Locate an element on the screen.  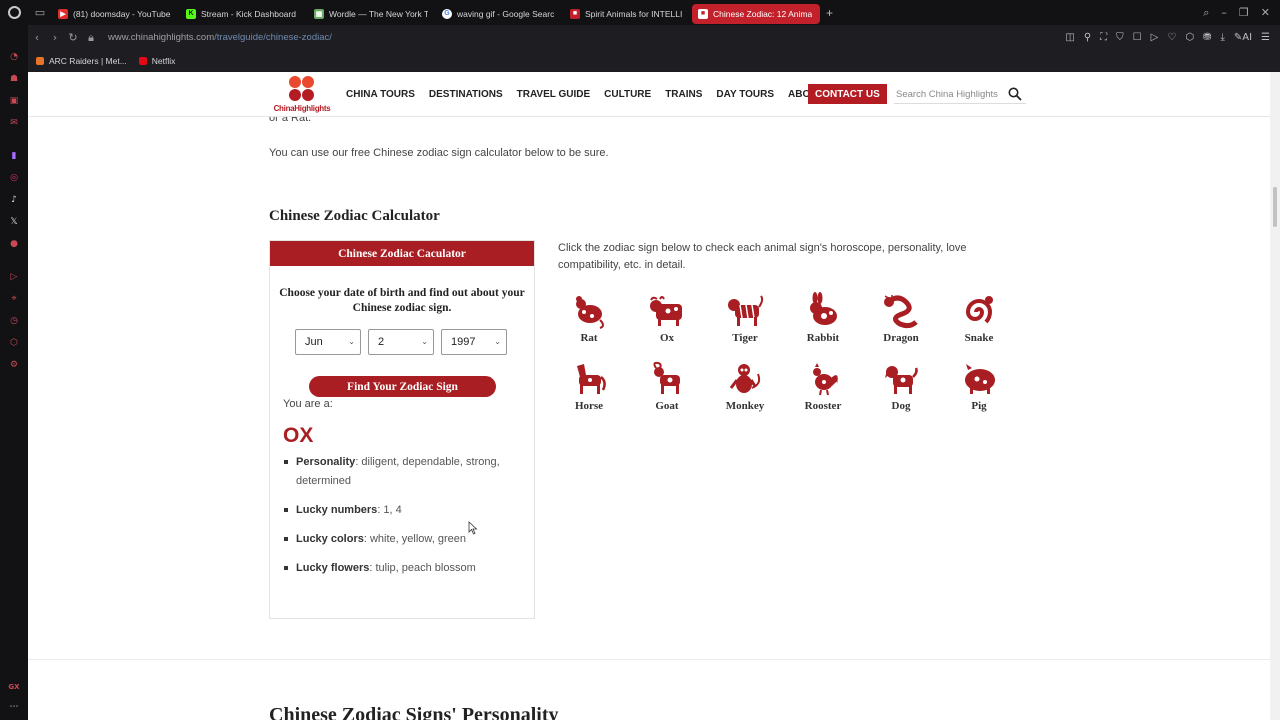
nav-destinations: DESTINATIONS is located at coordinates (466, 94).